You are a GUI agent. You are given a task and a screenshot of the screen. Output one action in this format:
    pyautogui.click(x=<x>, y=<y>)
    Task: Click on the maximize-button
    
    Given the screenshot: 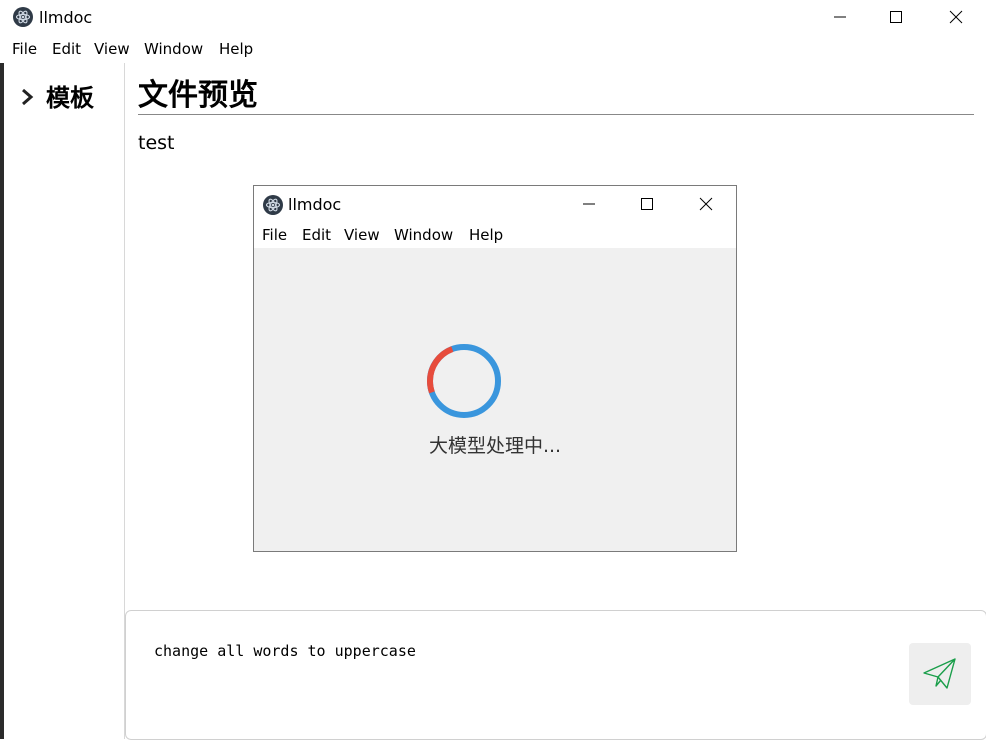 What is the action you would take?
    pyautogui.click(x=896, y=17)
    